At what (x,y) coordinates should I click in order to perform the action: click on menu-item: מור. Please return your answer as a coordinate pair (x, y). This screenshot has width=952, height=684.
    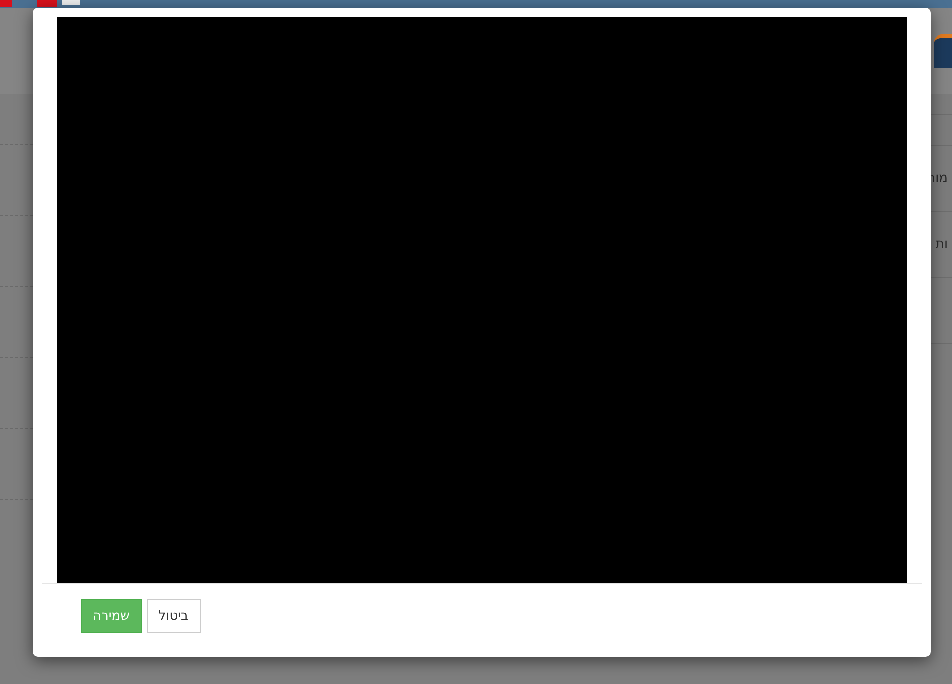
    Looking at the image, I should click on (937, 178).